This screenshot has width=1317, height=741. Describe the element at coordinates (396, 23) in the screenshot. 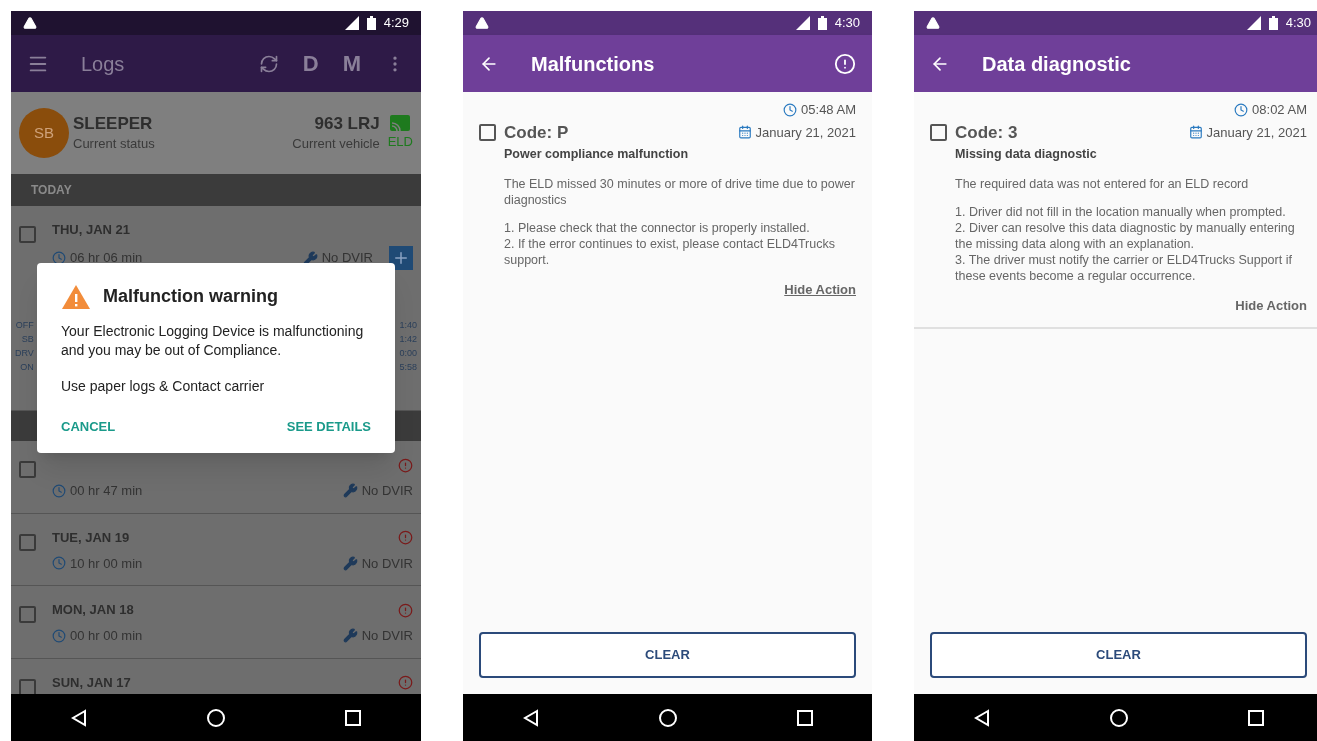

I see `clock-time: 4:29` at that location.